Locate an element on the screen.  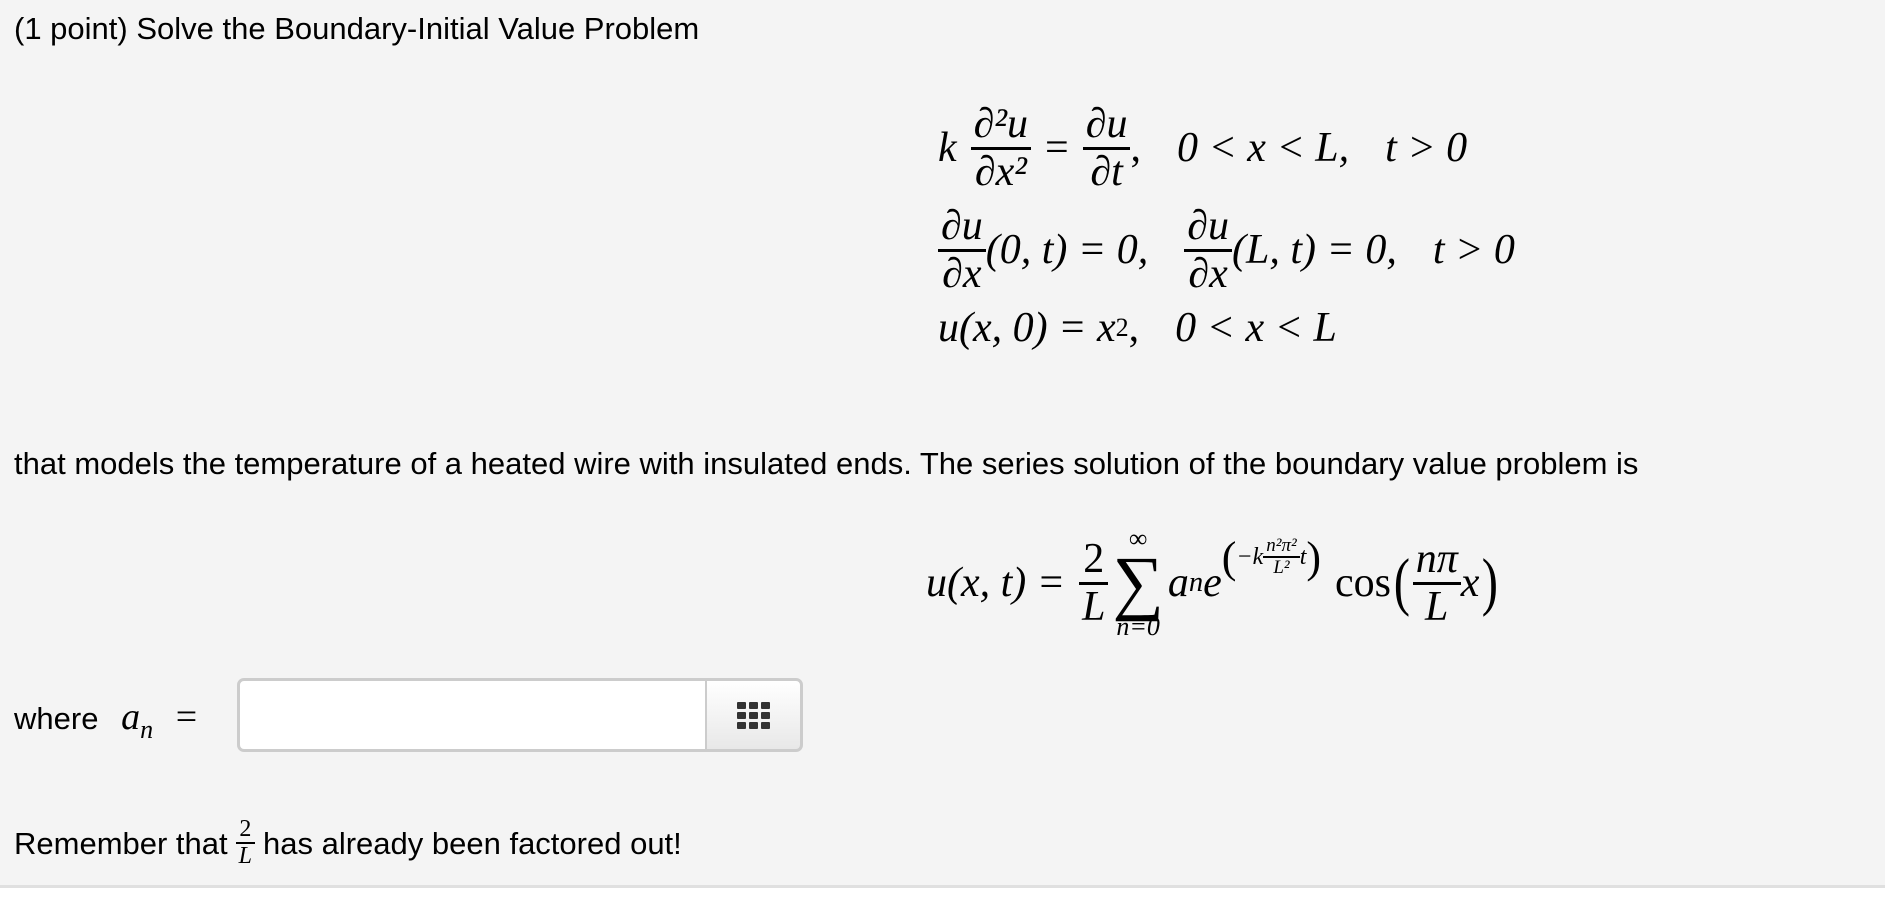
diffusion-coefficient: k is located at coordinates (947, 148).